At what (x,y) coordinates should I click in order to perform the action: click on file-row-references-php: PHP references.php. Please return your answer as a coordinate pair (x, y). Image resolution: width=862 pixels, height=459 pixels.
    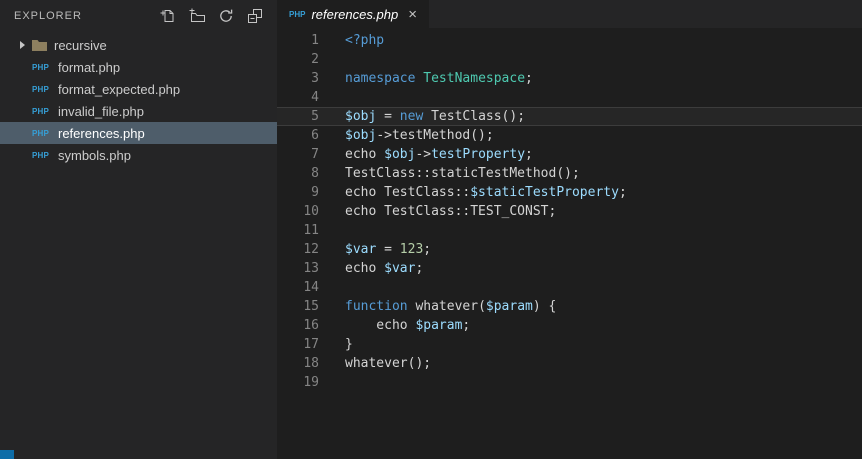
    Looking at the image, I should click on (138, 133).